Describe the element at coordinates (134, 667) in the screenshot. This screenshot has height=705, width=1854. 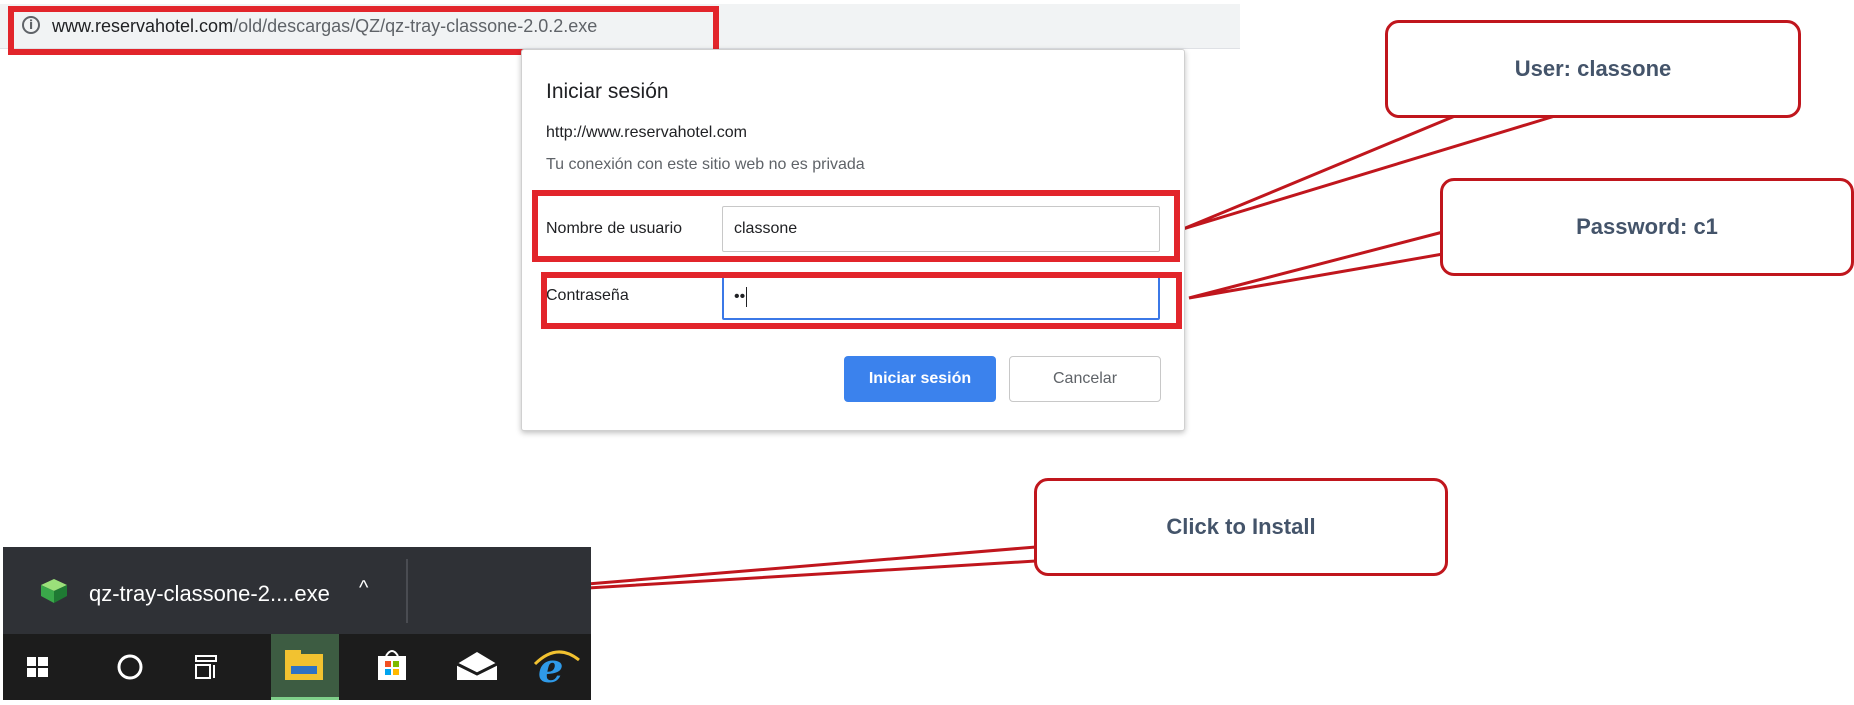
I see `search-circle-icon` at that location.